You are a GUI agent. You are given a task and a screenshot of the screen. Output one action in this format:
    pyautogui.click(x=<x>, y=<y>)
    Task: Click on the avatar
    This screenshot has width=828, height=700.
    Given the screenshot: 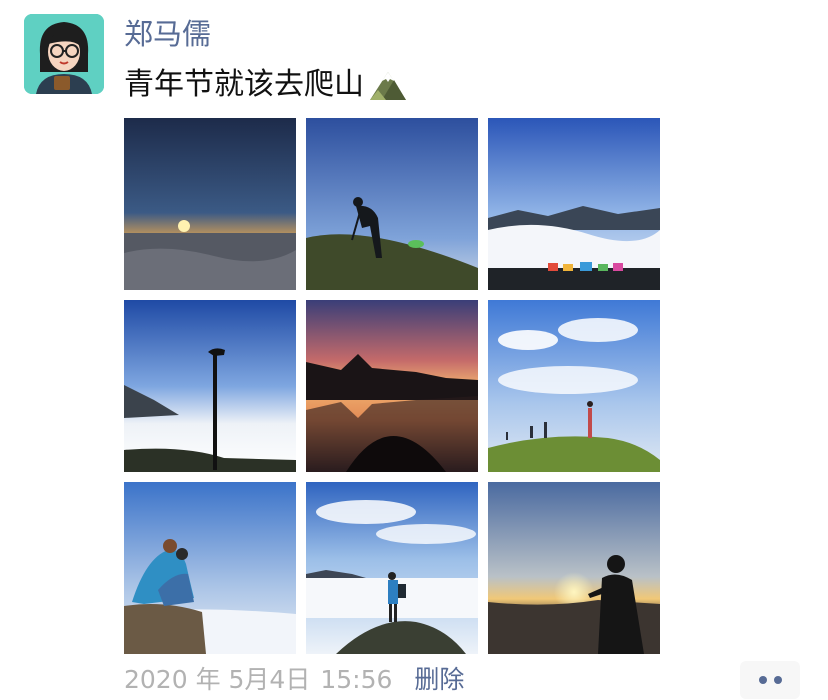 What is the action you would take?
    pyautogui.click(x=64, y=54)
    